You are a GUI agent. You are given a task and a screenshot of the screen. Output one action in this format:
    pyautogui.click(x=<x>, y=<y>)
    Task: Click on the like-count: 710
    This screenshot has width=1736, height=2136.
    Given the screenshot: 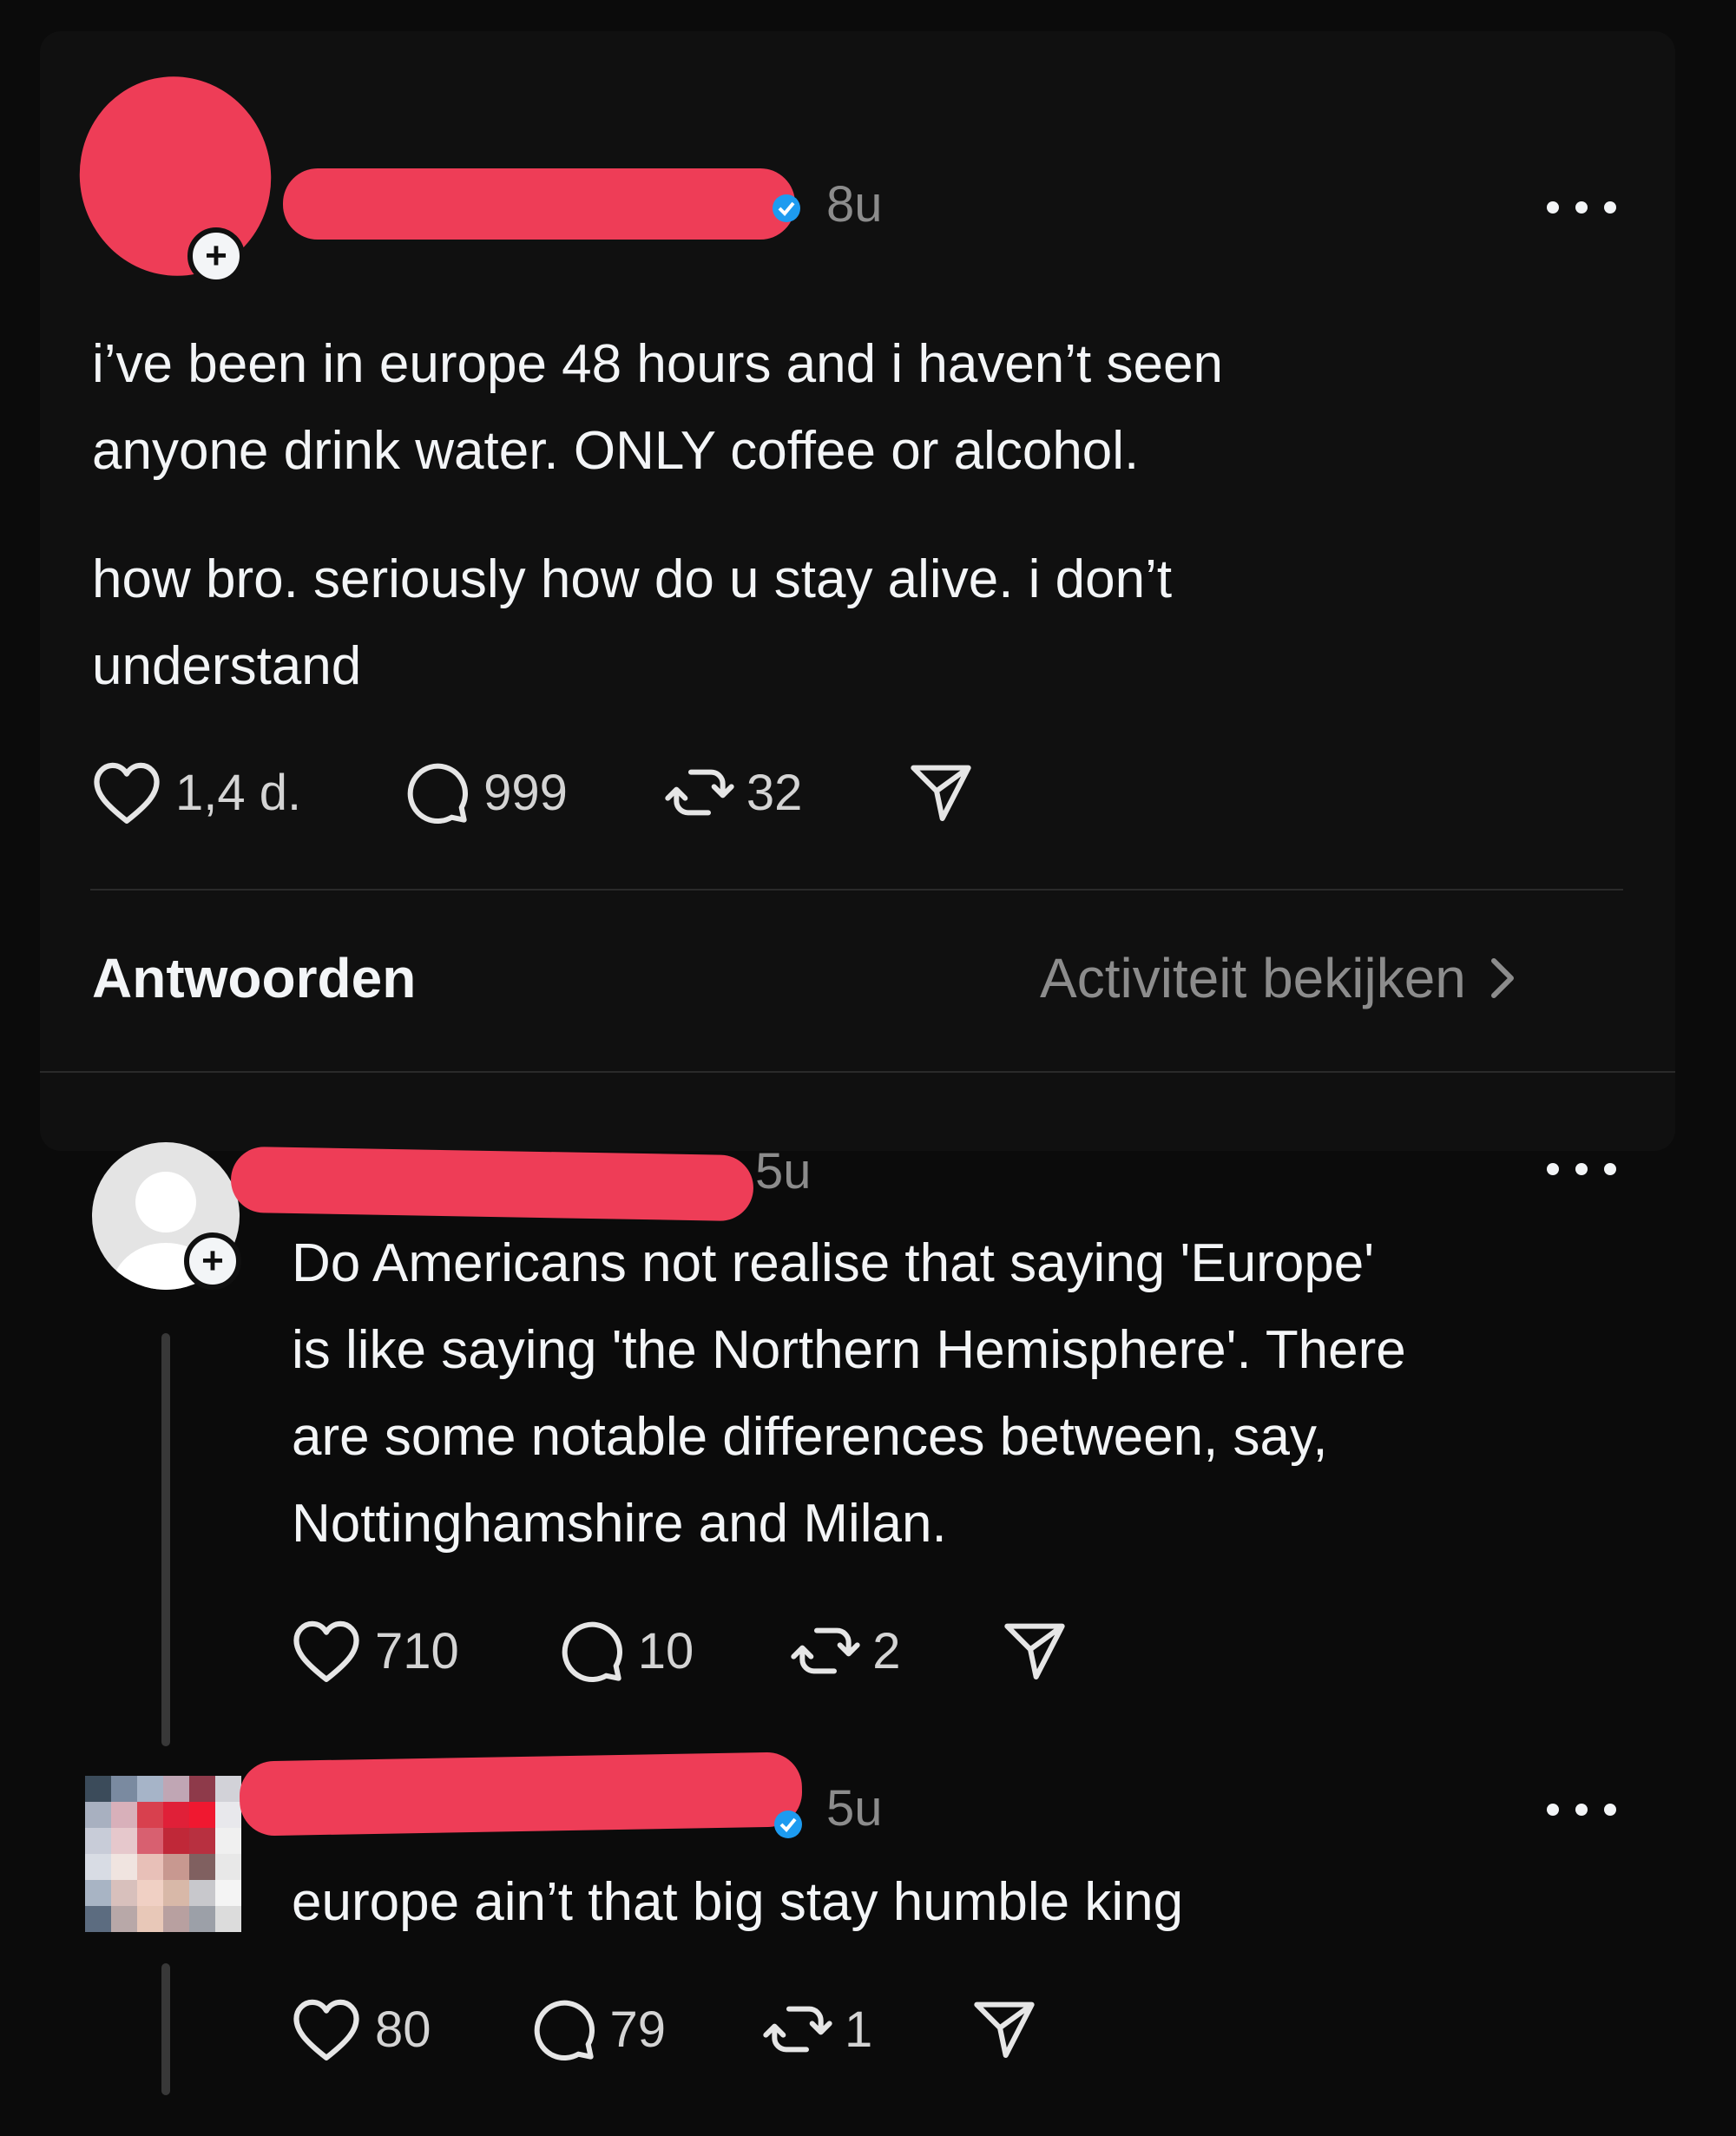 What is the action you would take?
    pyautogui.click(x=417, y=1650)
    